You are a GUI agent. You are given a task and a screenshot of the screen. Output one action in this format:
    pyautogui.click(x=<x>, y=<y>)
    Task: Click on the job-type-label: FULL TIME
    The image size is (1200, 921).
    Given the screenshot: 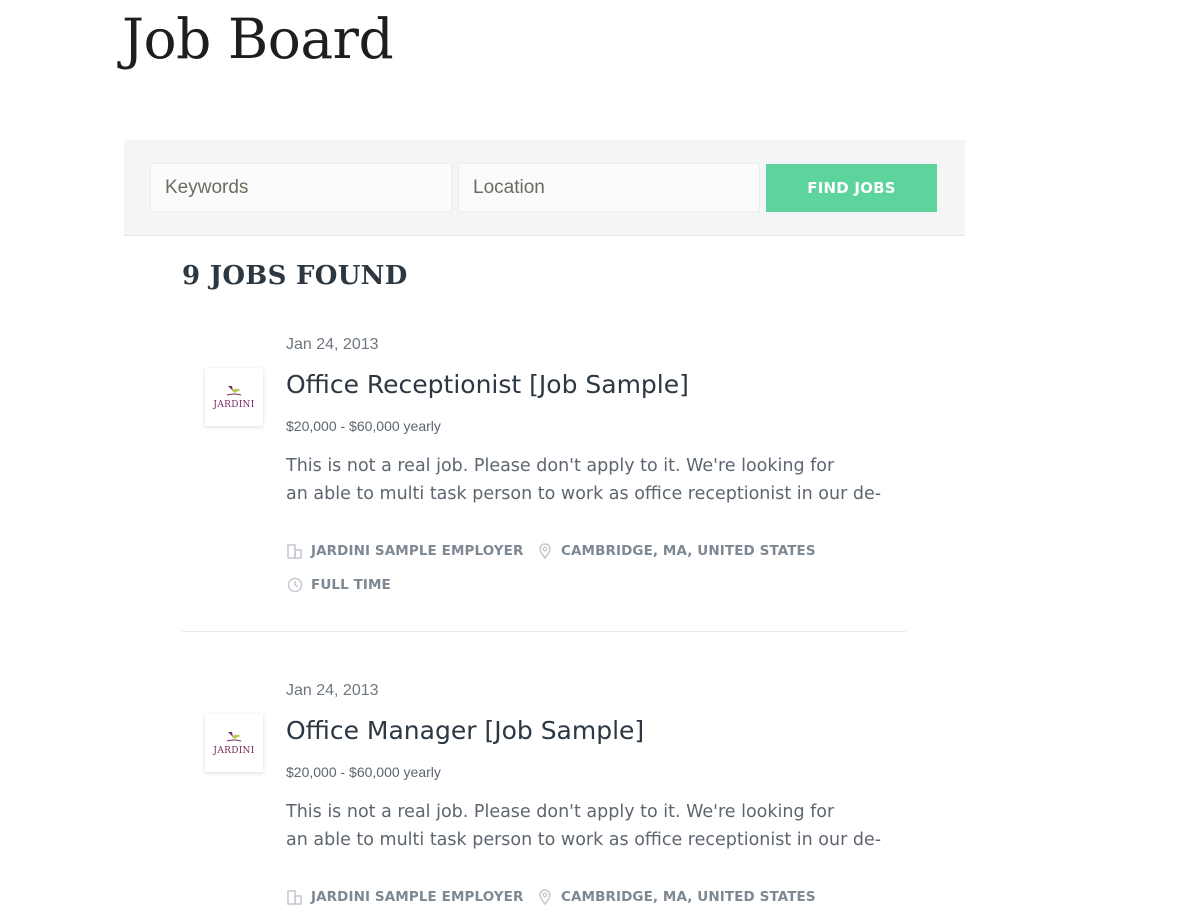 What is the action you would take?
    pyautogui.click(x=351, y=585)
    